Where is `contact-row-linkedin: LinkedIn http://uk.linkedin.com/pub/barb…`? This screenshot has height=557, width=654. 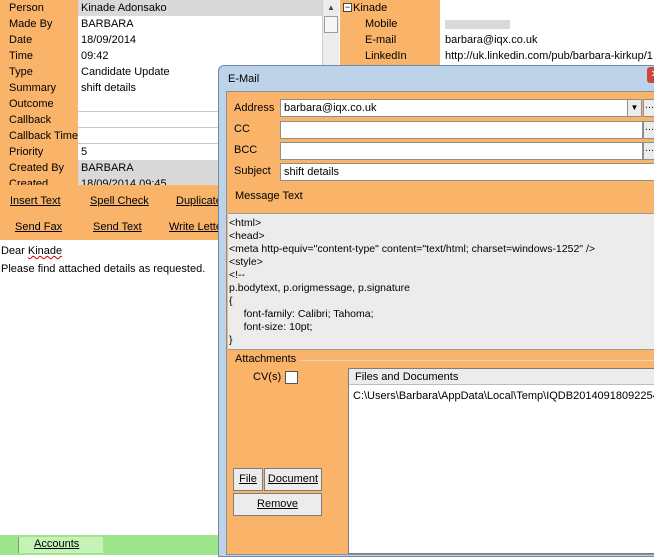
contact-row-linkedin: LinkedIn http://uk.linkedin.com/pub/barb… is located at coordinates (497, 56).